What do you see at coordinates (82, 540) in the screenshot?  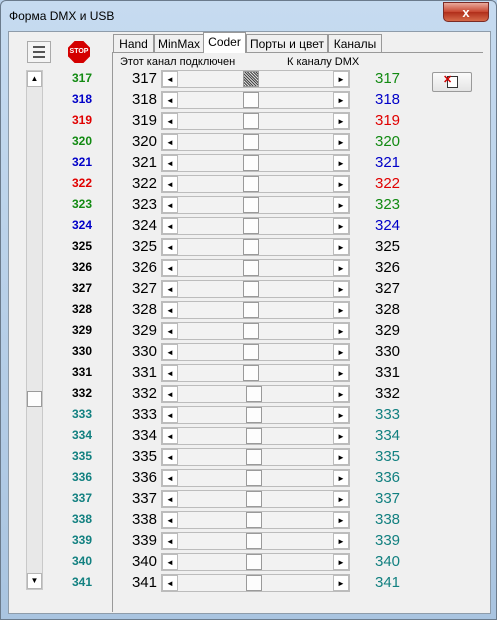 I see `channel-list-item: 339` at bounding box center [82, 540].